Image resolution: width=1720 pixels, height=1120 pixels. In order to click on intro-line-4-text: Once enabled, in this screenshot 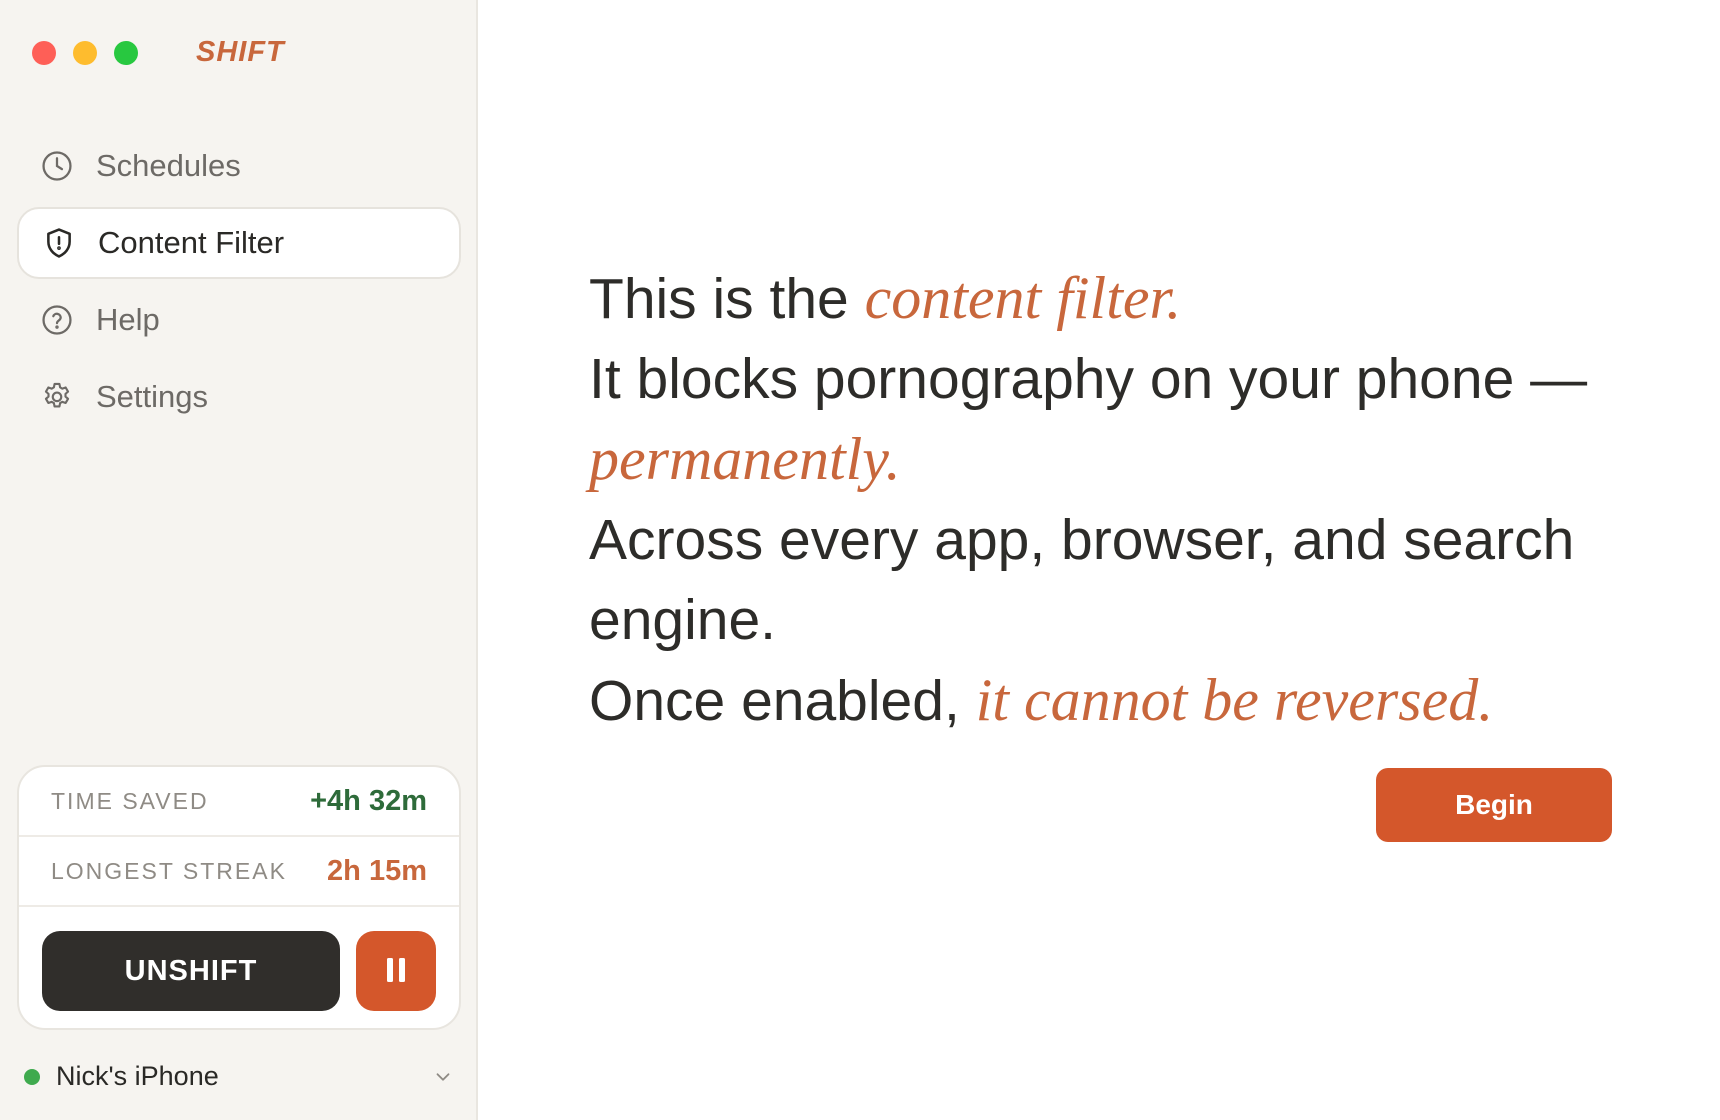, I will do `click(782, 701)`.